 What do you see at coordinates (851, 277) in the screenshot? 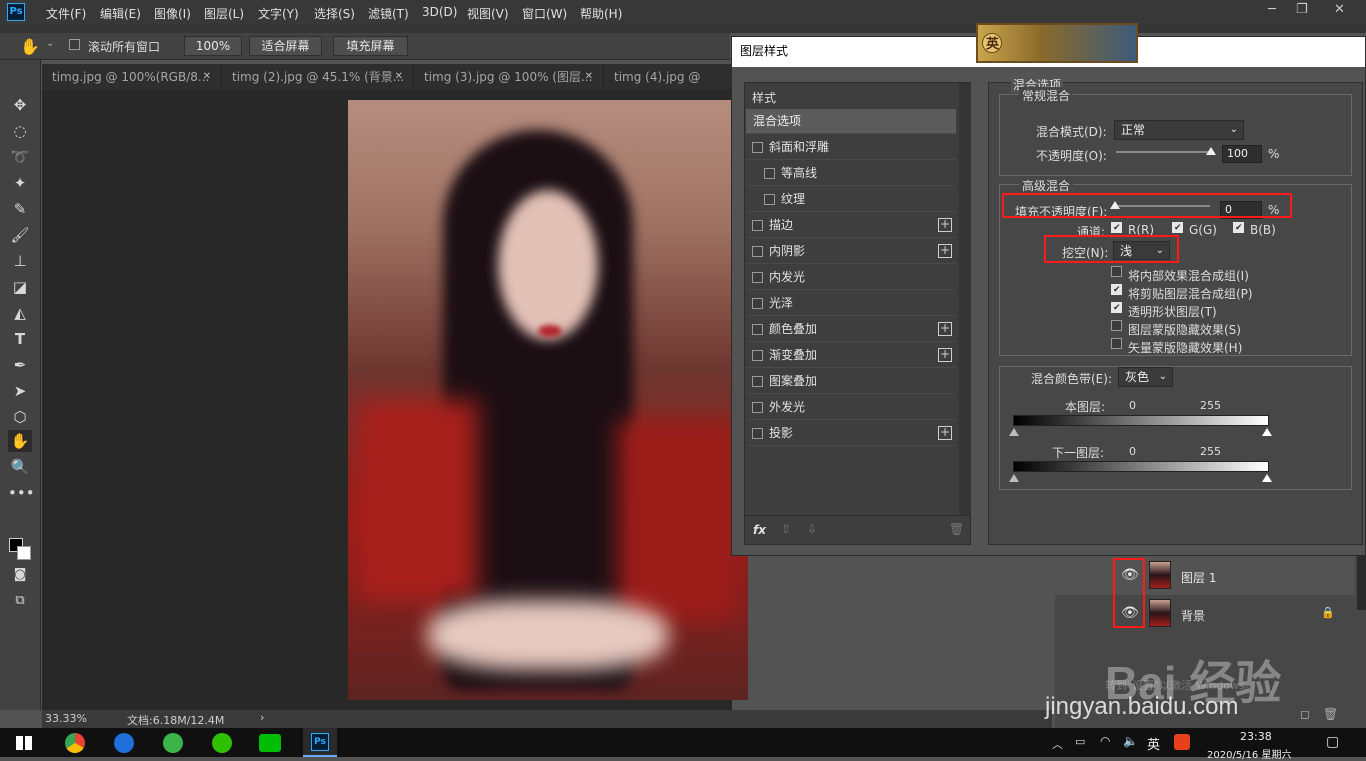
I see `style-item: 内发光` at bounding box center [851, 277].